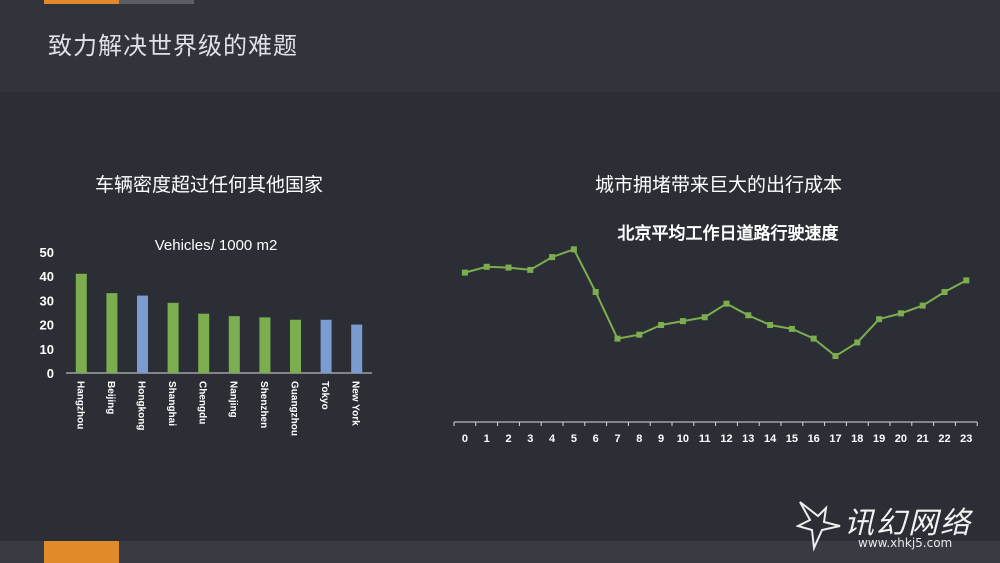 This screenshot has width=1000, height=563. I want to click on watermark-url: www.xhkj5.com, so click(905, 543).